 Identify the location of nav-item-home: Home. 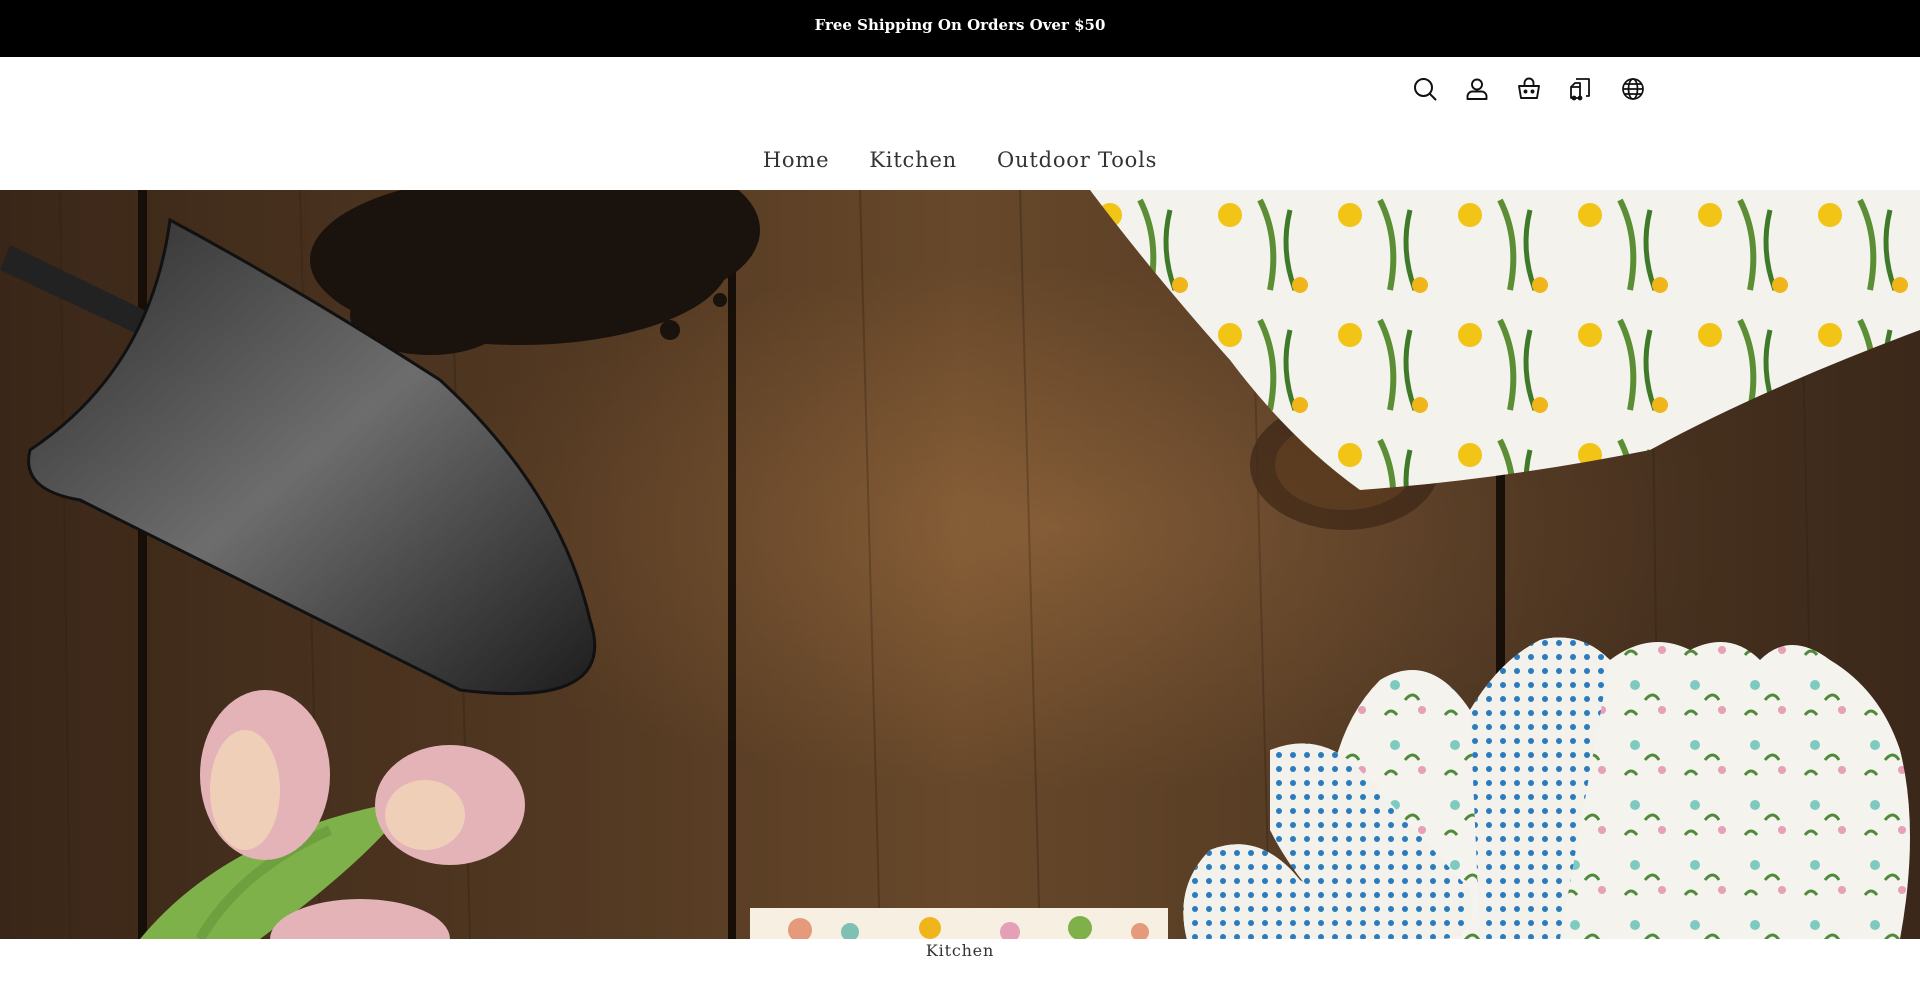
(796, 160).